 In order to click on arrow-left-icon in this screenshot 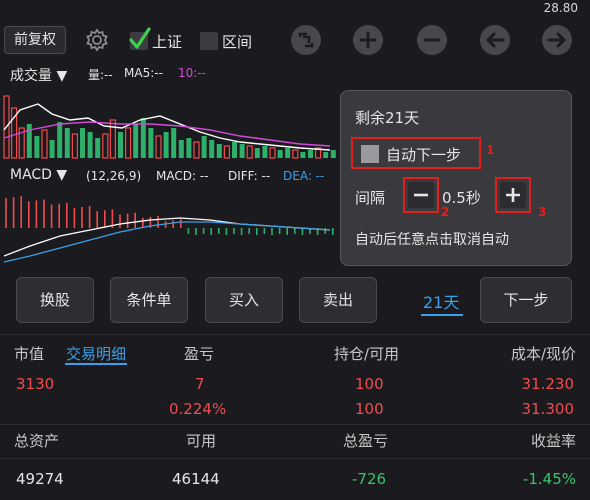, I will do `click(495, 40)`.